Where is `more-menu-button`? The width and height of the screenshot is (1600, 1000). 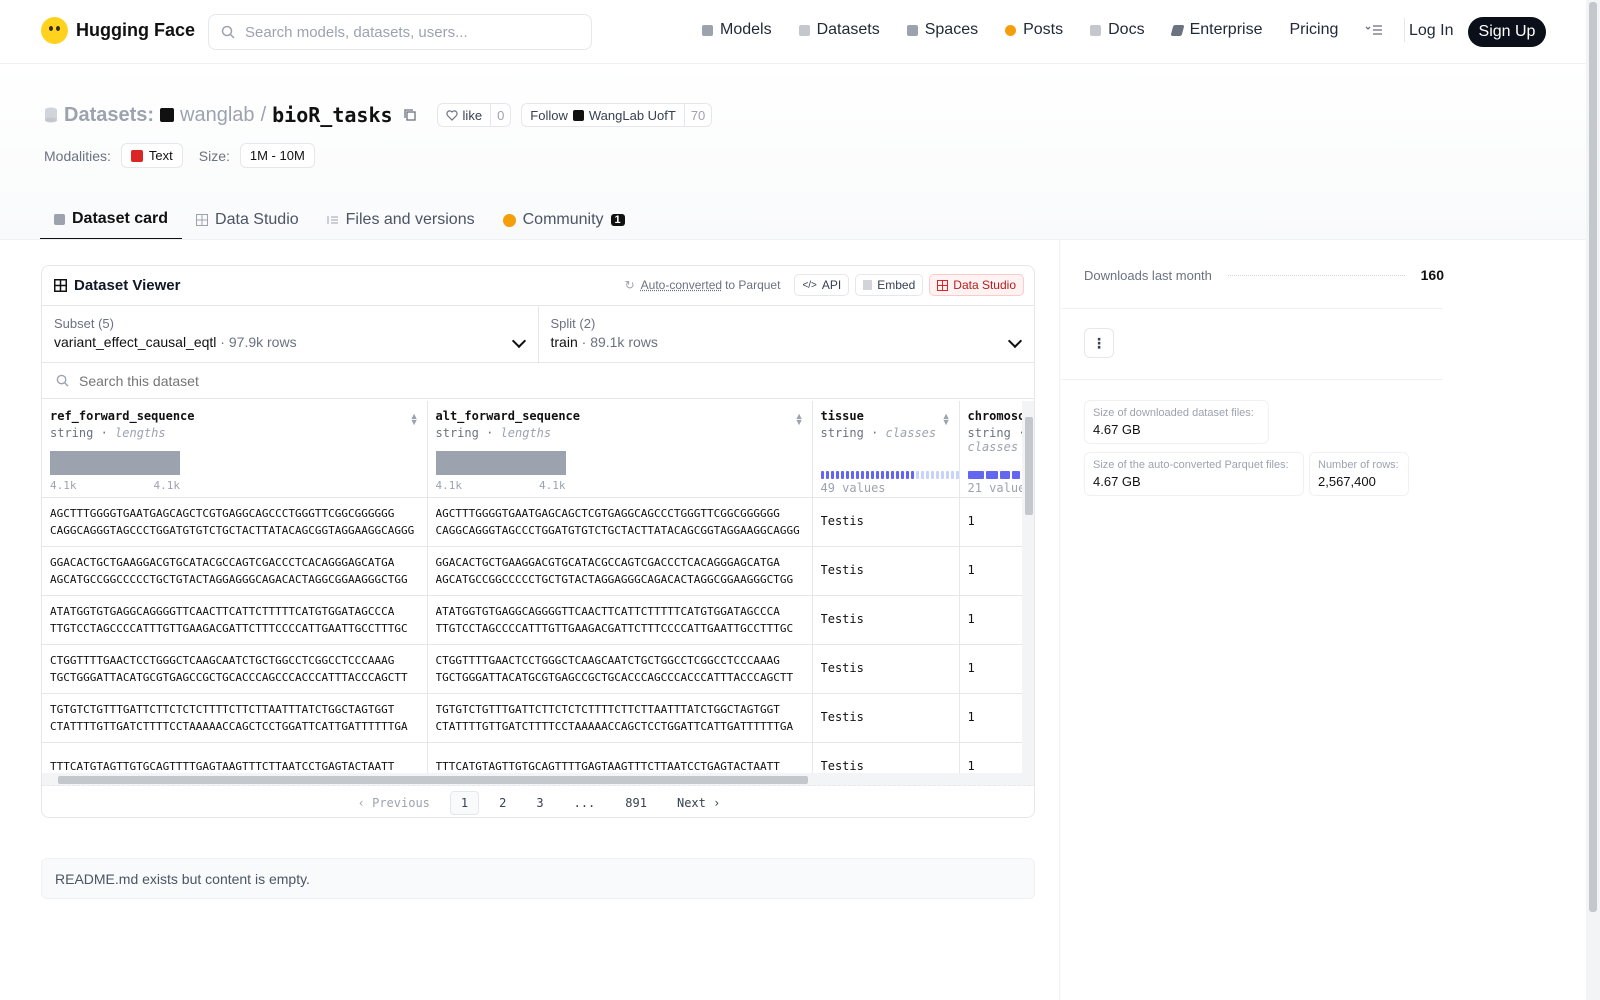
more-menu-button is located at coordinates (1374, 30).